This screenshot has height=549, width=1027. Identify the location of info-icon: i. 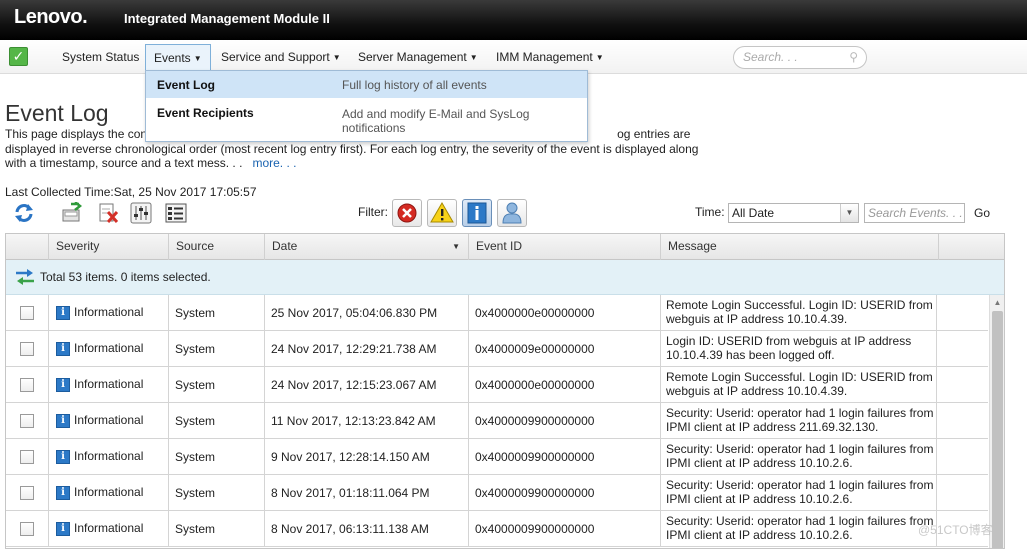
(63, 313).